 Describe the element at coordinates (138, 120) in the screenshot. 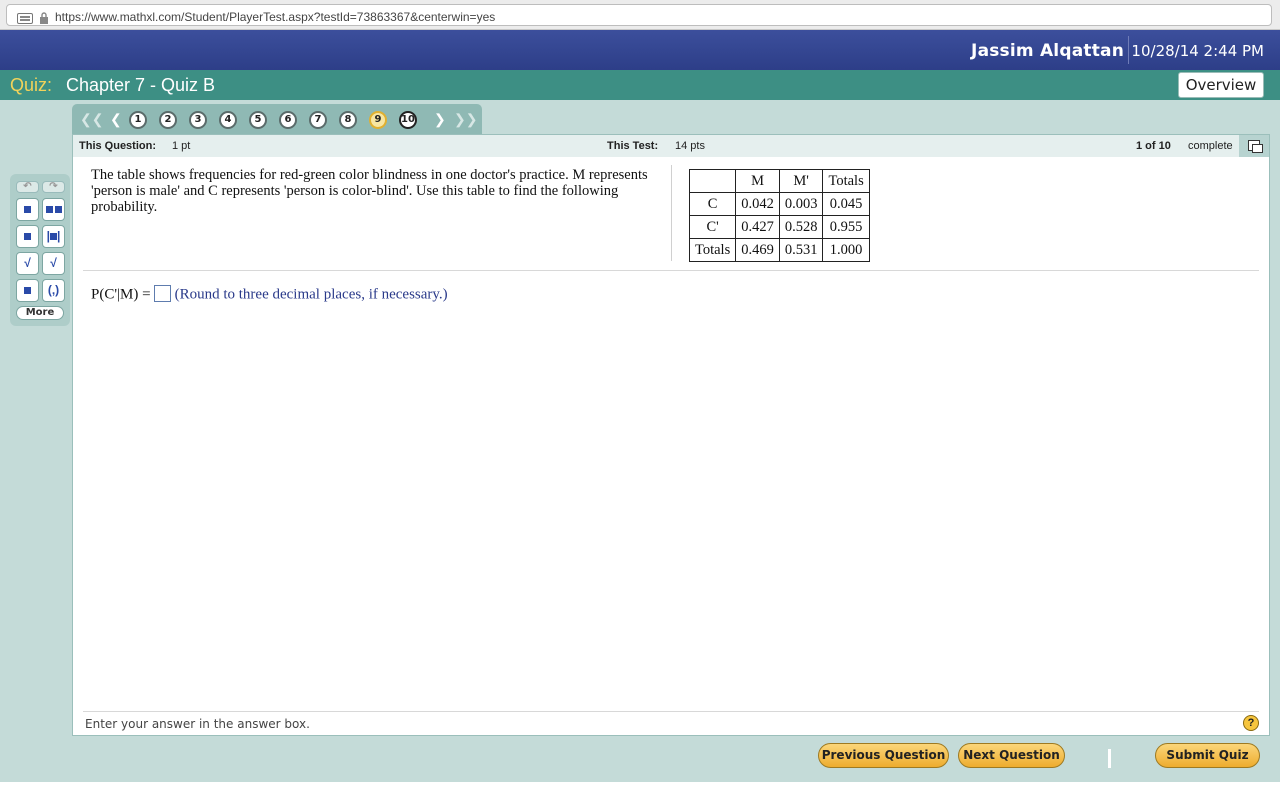

I see `question-button-1: 1` at that location.